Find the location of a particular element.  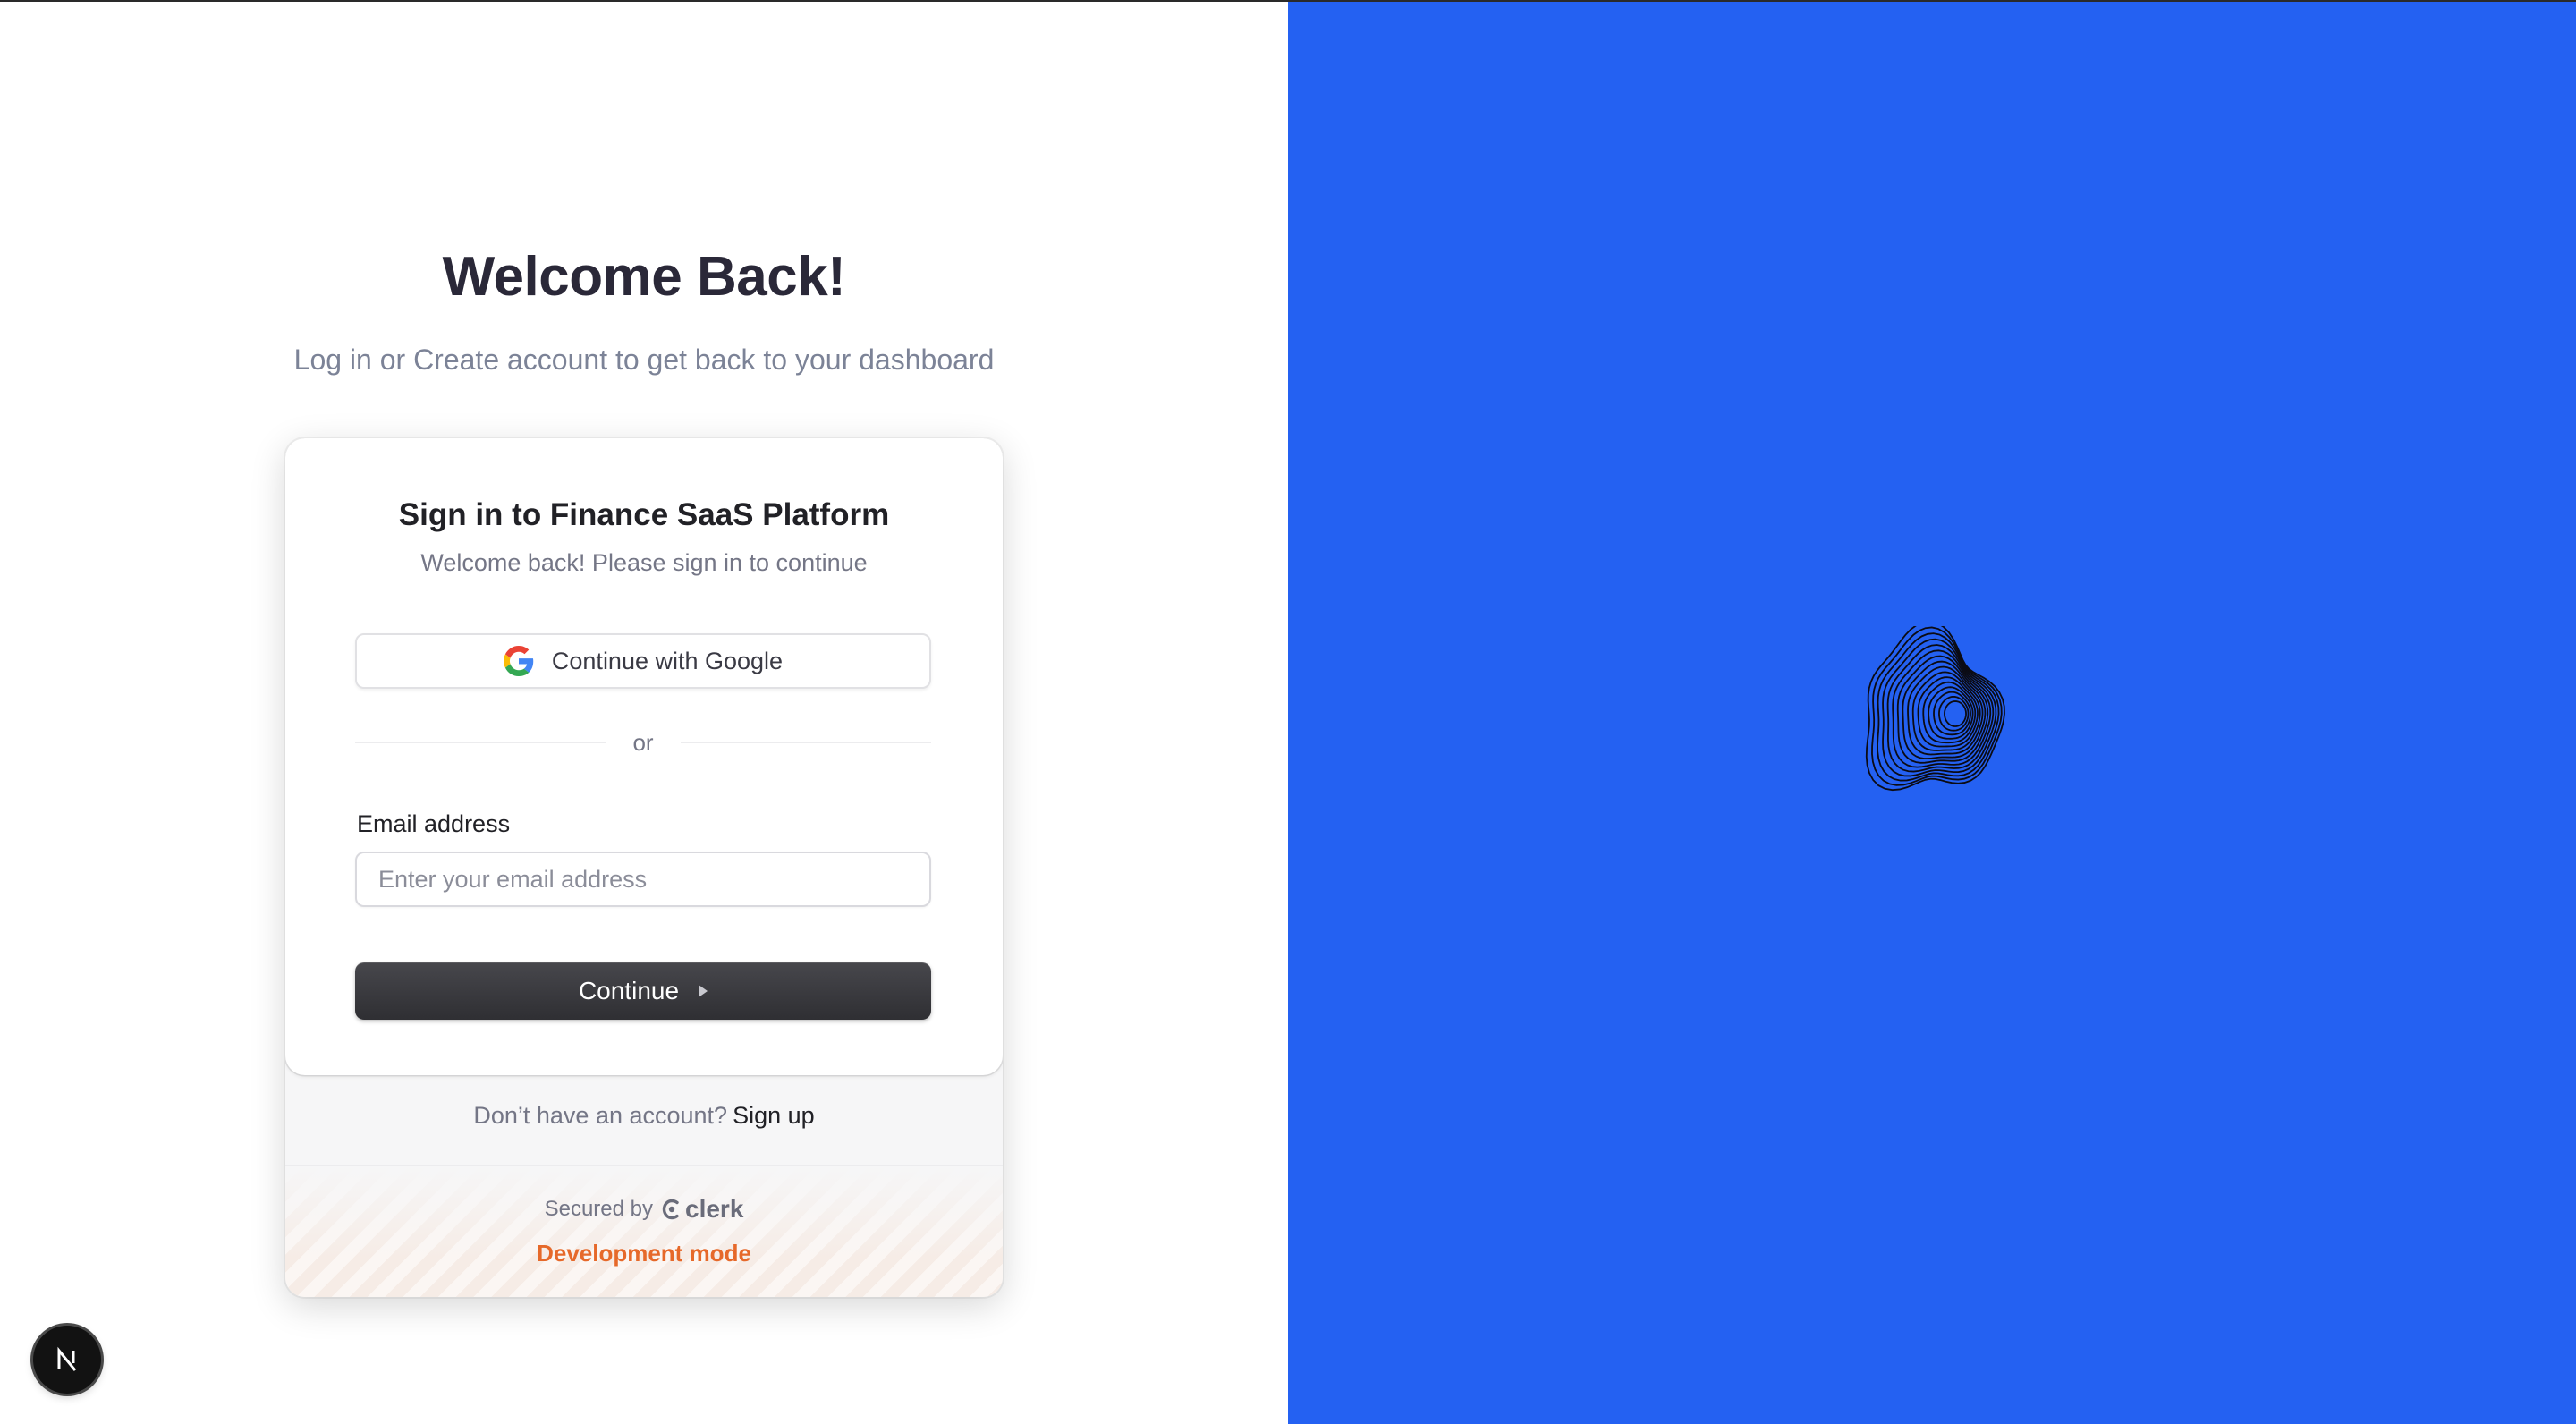

no-account-text: Don’t have an account? is located at coordinates (600, 1115).